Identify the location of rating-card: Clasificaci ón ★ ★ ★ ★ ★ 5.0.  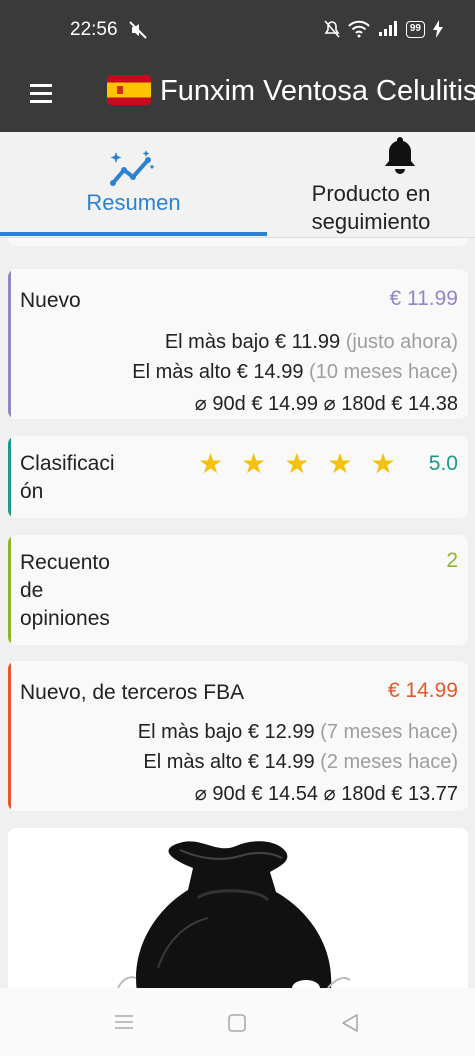
(238, 477).